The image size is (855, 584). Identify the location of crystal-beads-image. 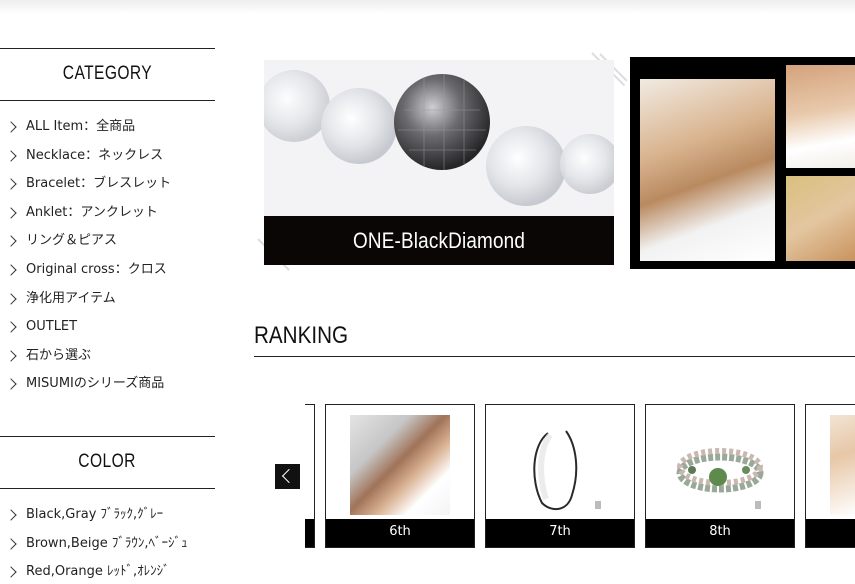
(439, 138).